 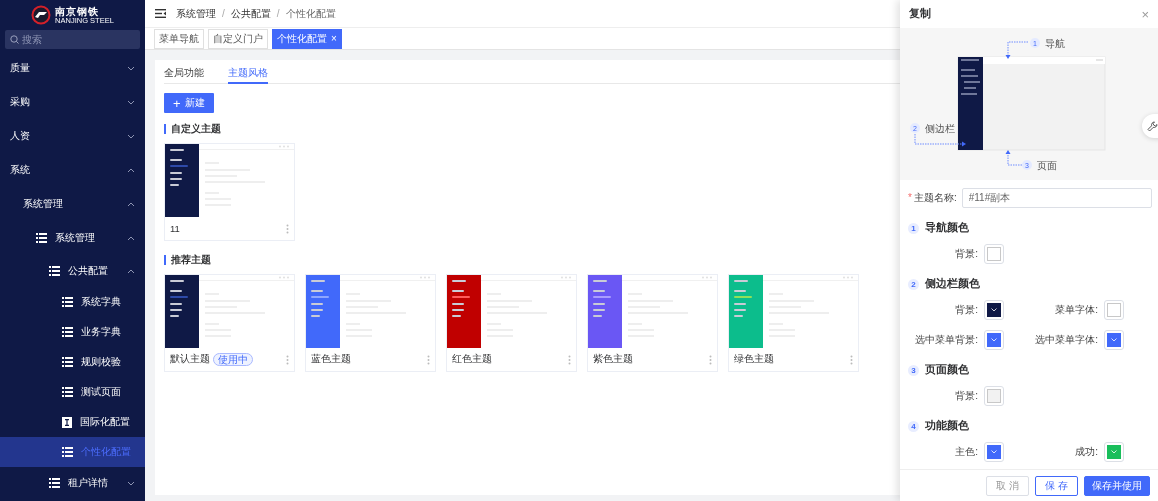 I want to click on menu-item: 公共配置, so click(x=72, y=271).